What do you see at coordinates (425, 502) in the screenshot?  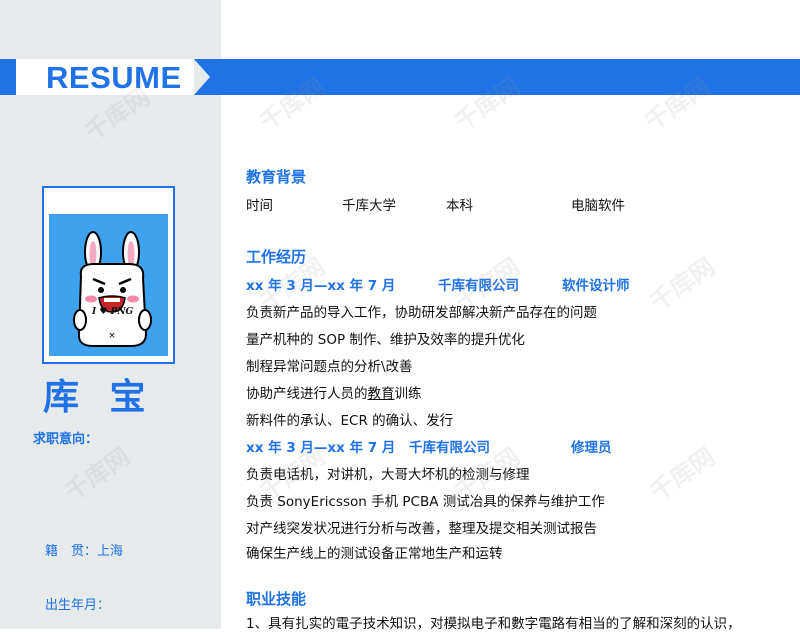 I see `job-2-duty: 负责 SonyEricsson 手机 PCBA 测试冶具的保养与维护工作` at bounding box center [425, 502].